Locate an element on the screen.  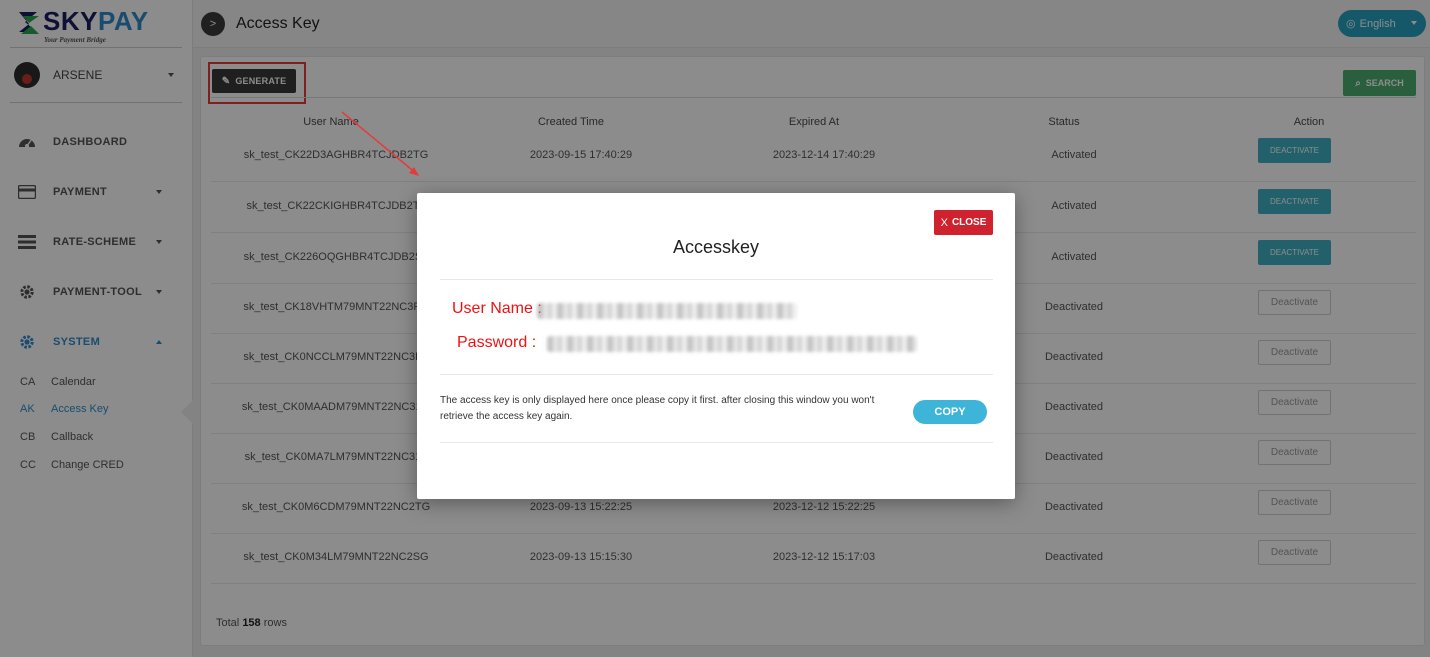
password-value-redacted is located at coordinates (732, 344).